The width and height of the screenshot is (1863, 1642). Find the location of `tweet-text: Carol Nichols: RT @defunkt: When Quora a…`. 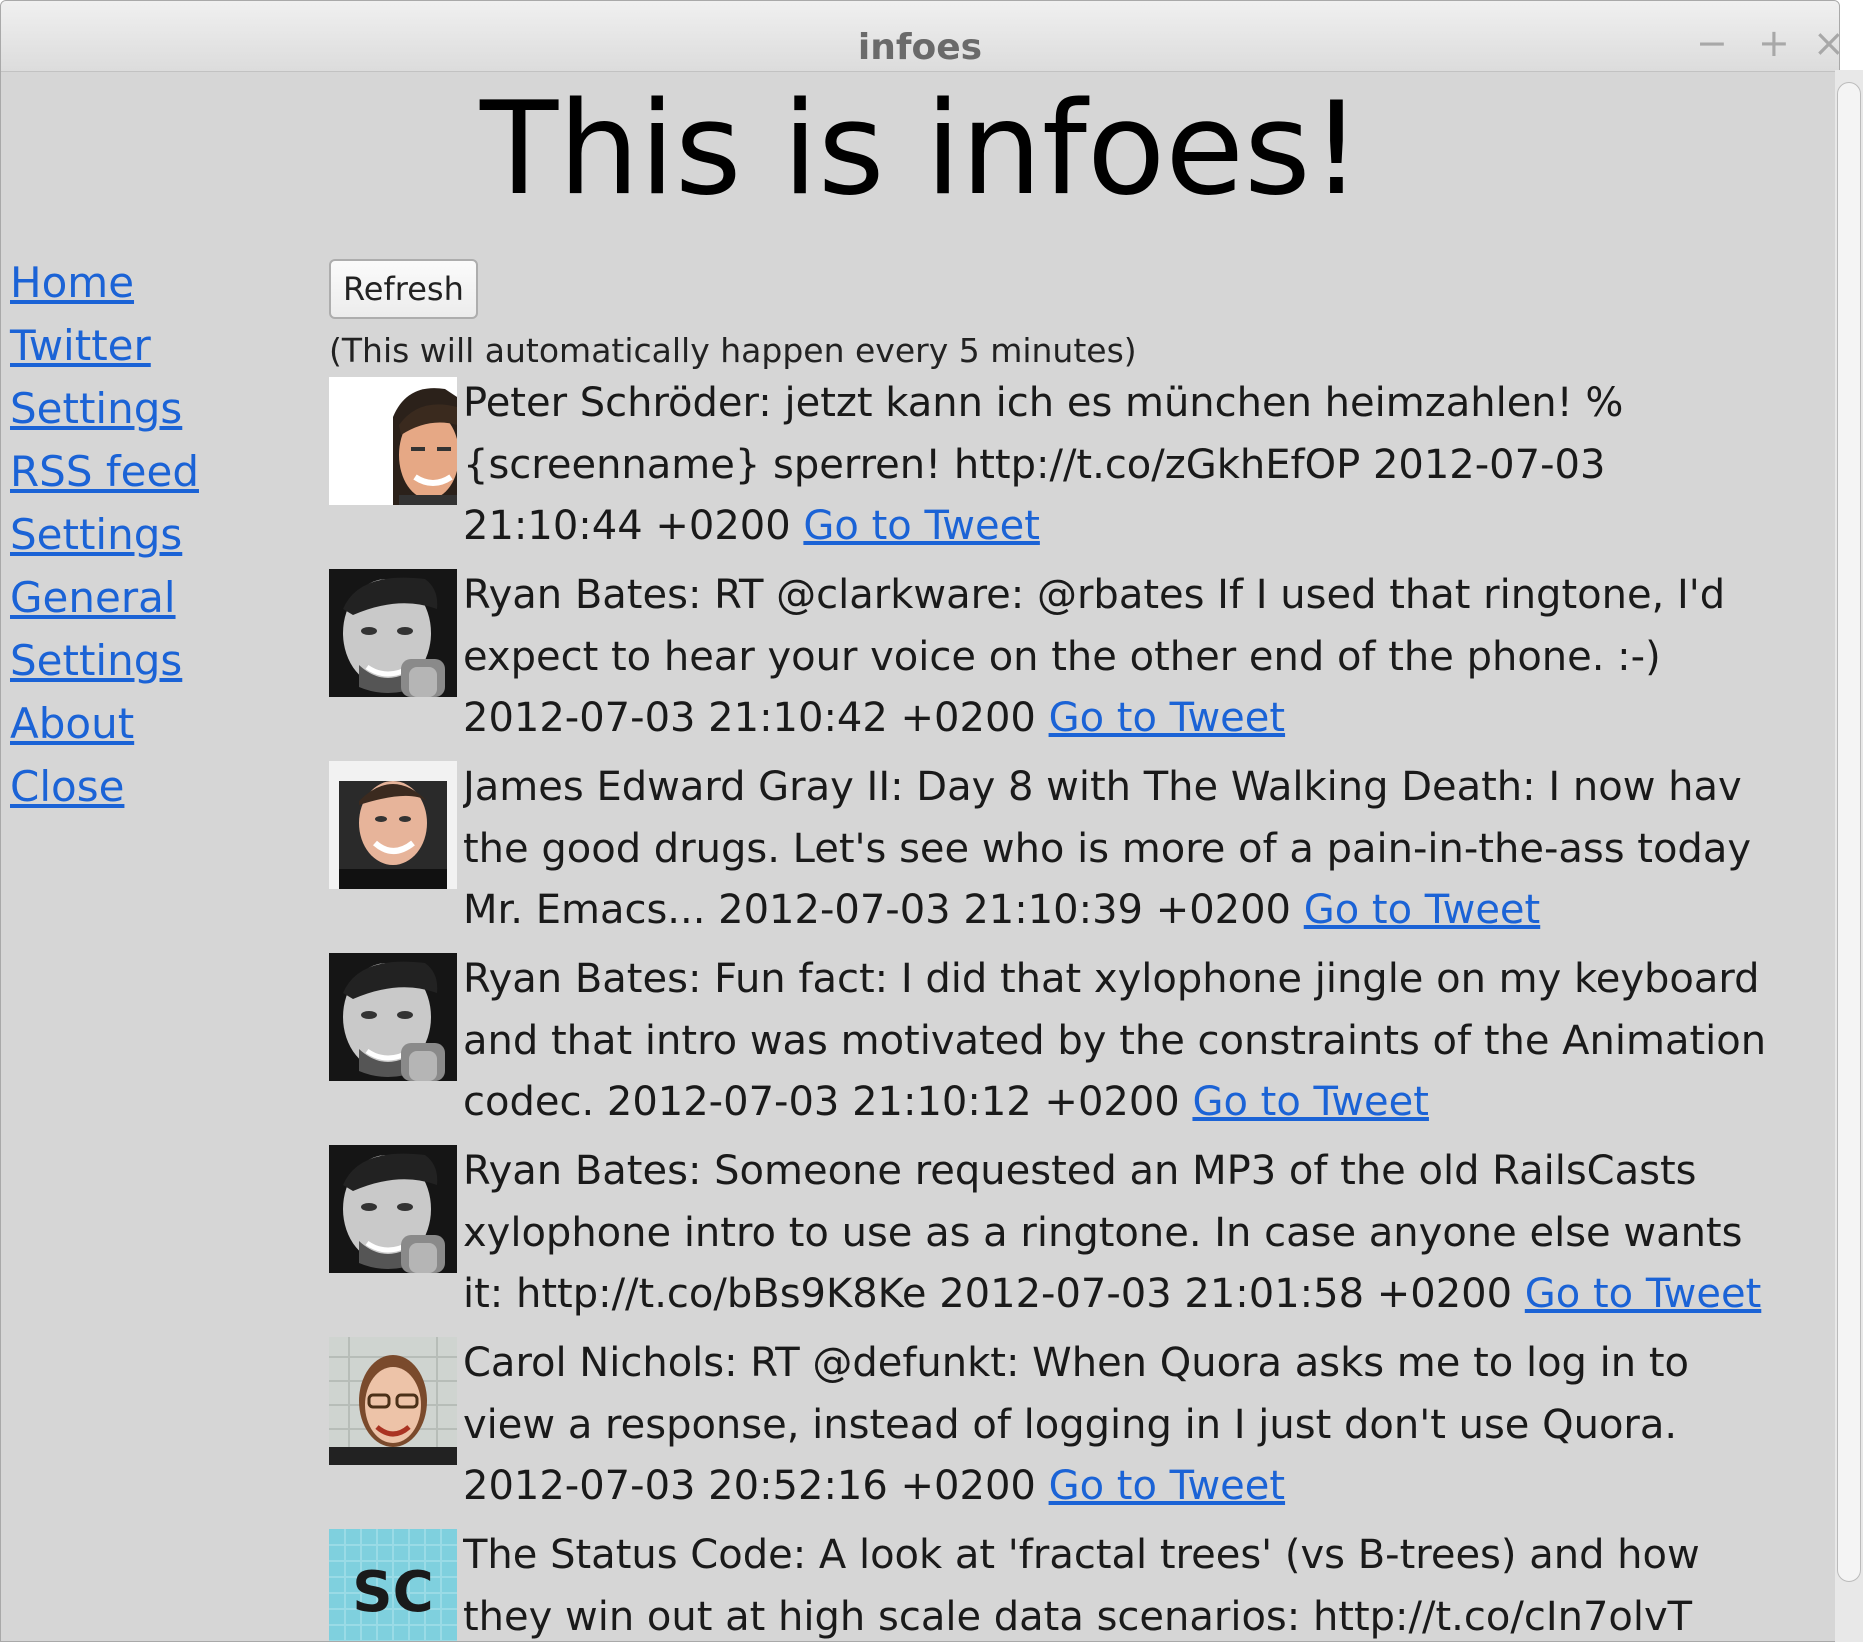

tweet-text: Carol Nichols: RT @defunkt: When Quora a… is located at coordinates (1146, 1425).